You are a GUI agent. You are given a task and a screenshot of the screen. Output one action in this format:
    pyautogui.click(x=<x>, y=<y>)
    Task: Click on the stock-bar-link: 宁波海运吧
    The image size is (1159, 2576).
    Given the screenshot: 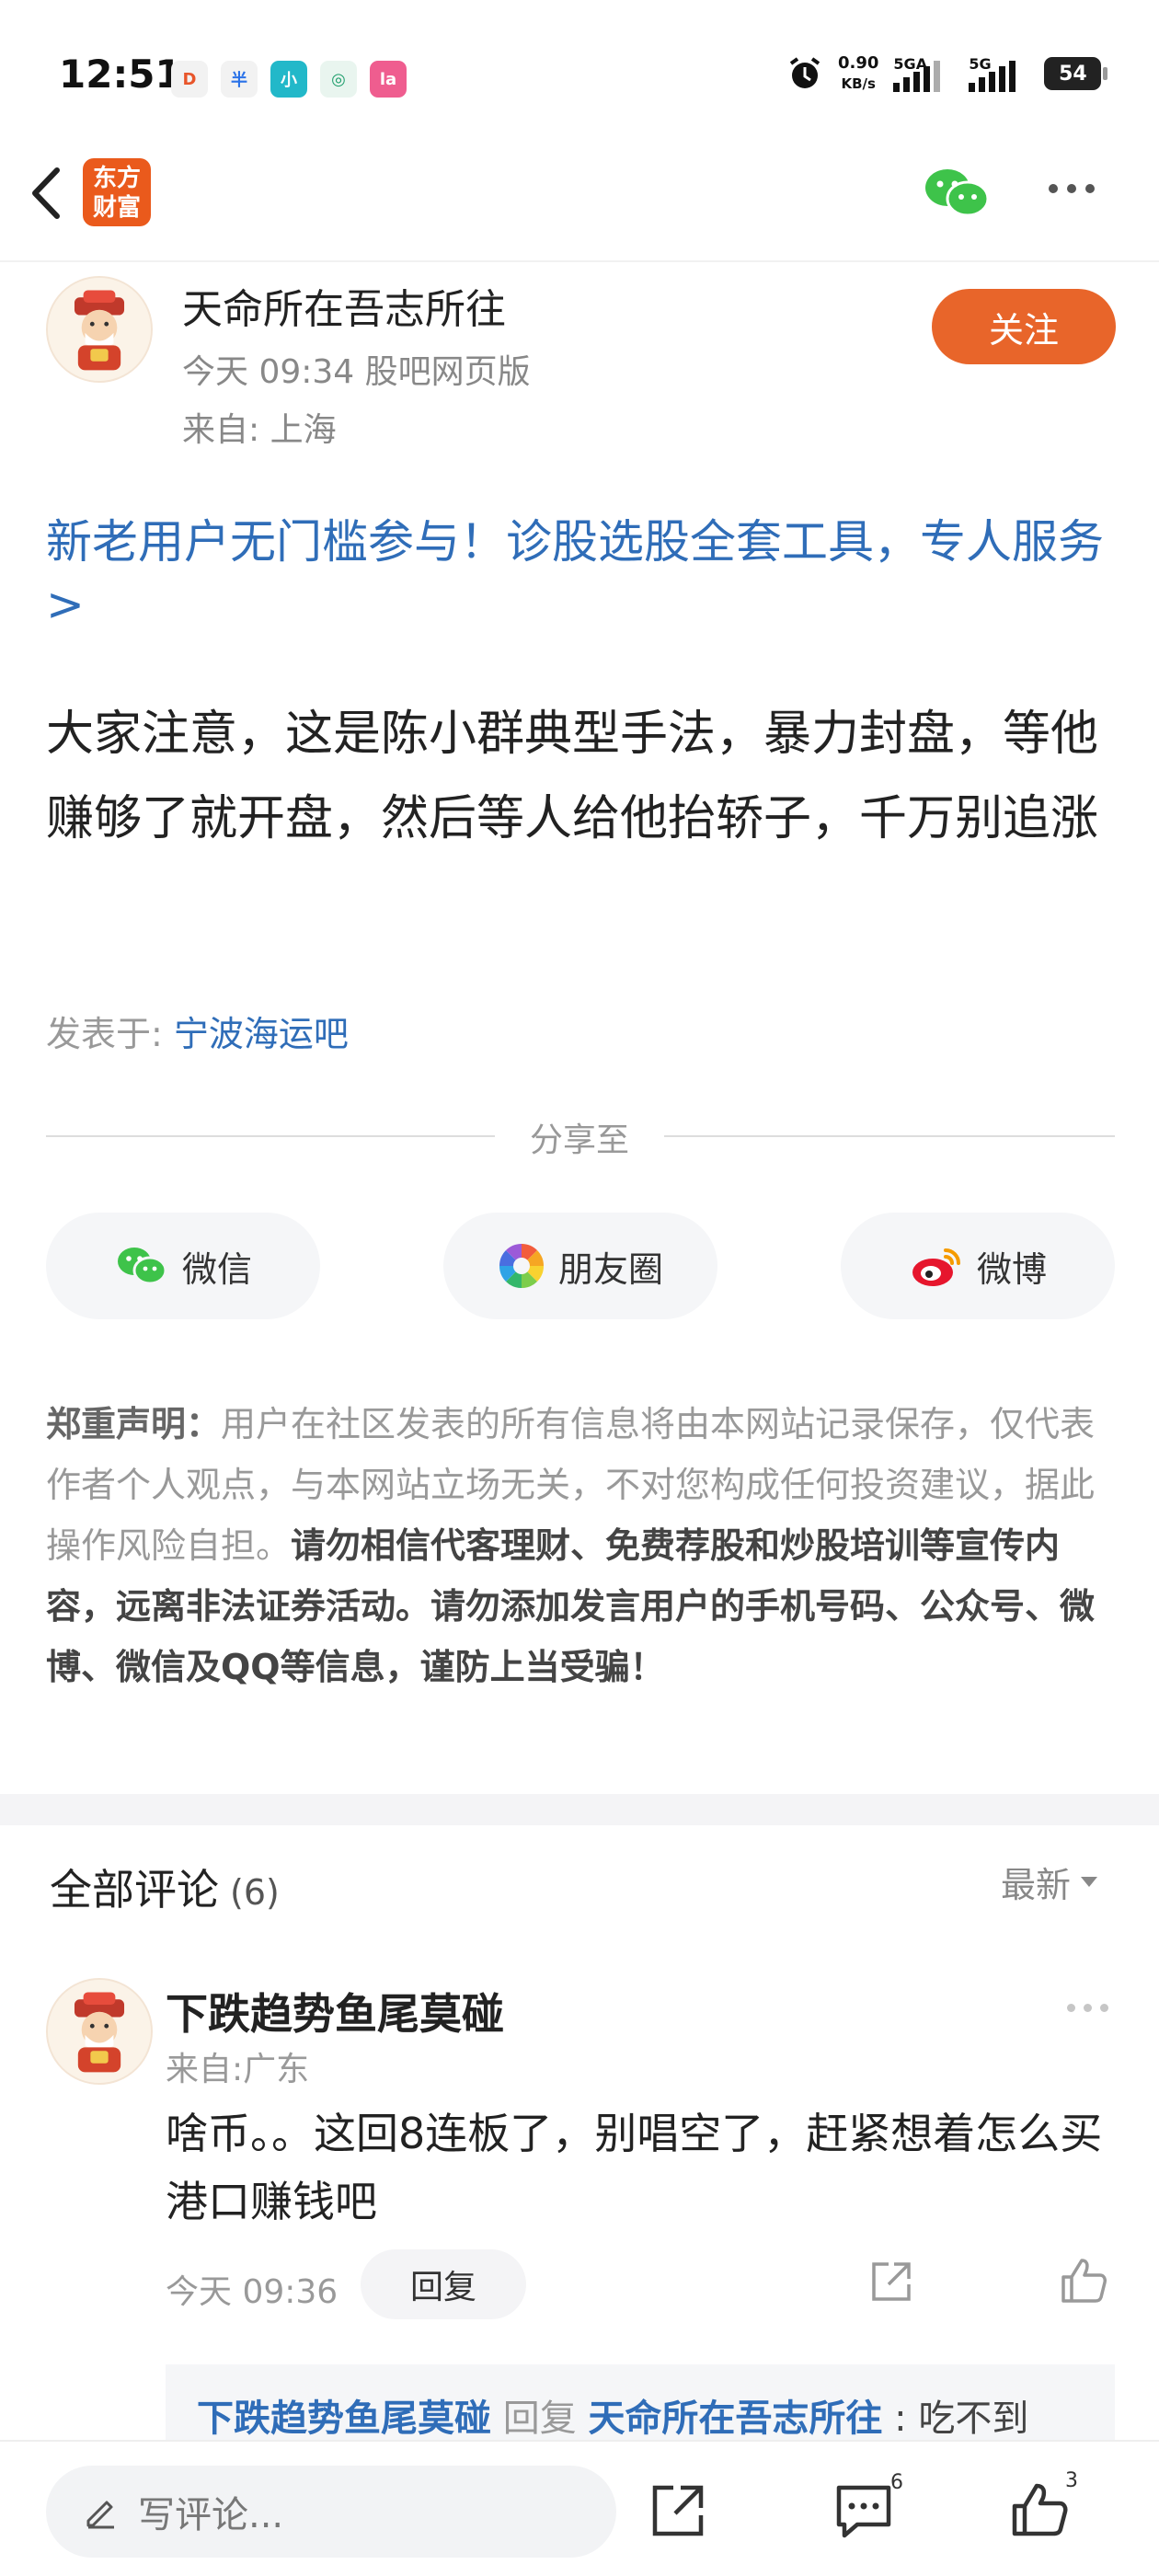 What is the action you would take?
    pyautogui.click(x=261, y=1034)
    